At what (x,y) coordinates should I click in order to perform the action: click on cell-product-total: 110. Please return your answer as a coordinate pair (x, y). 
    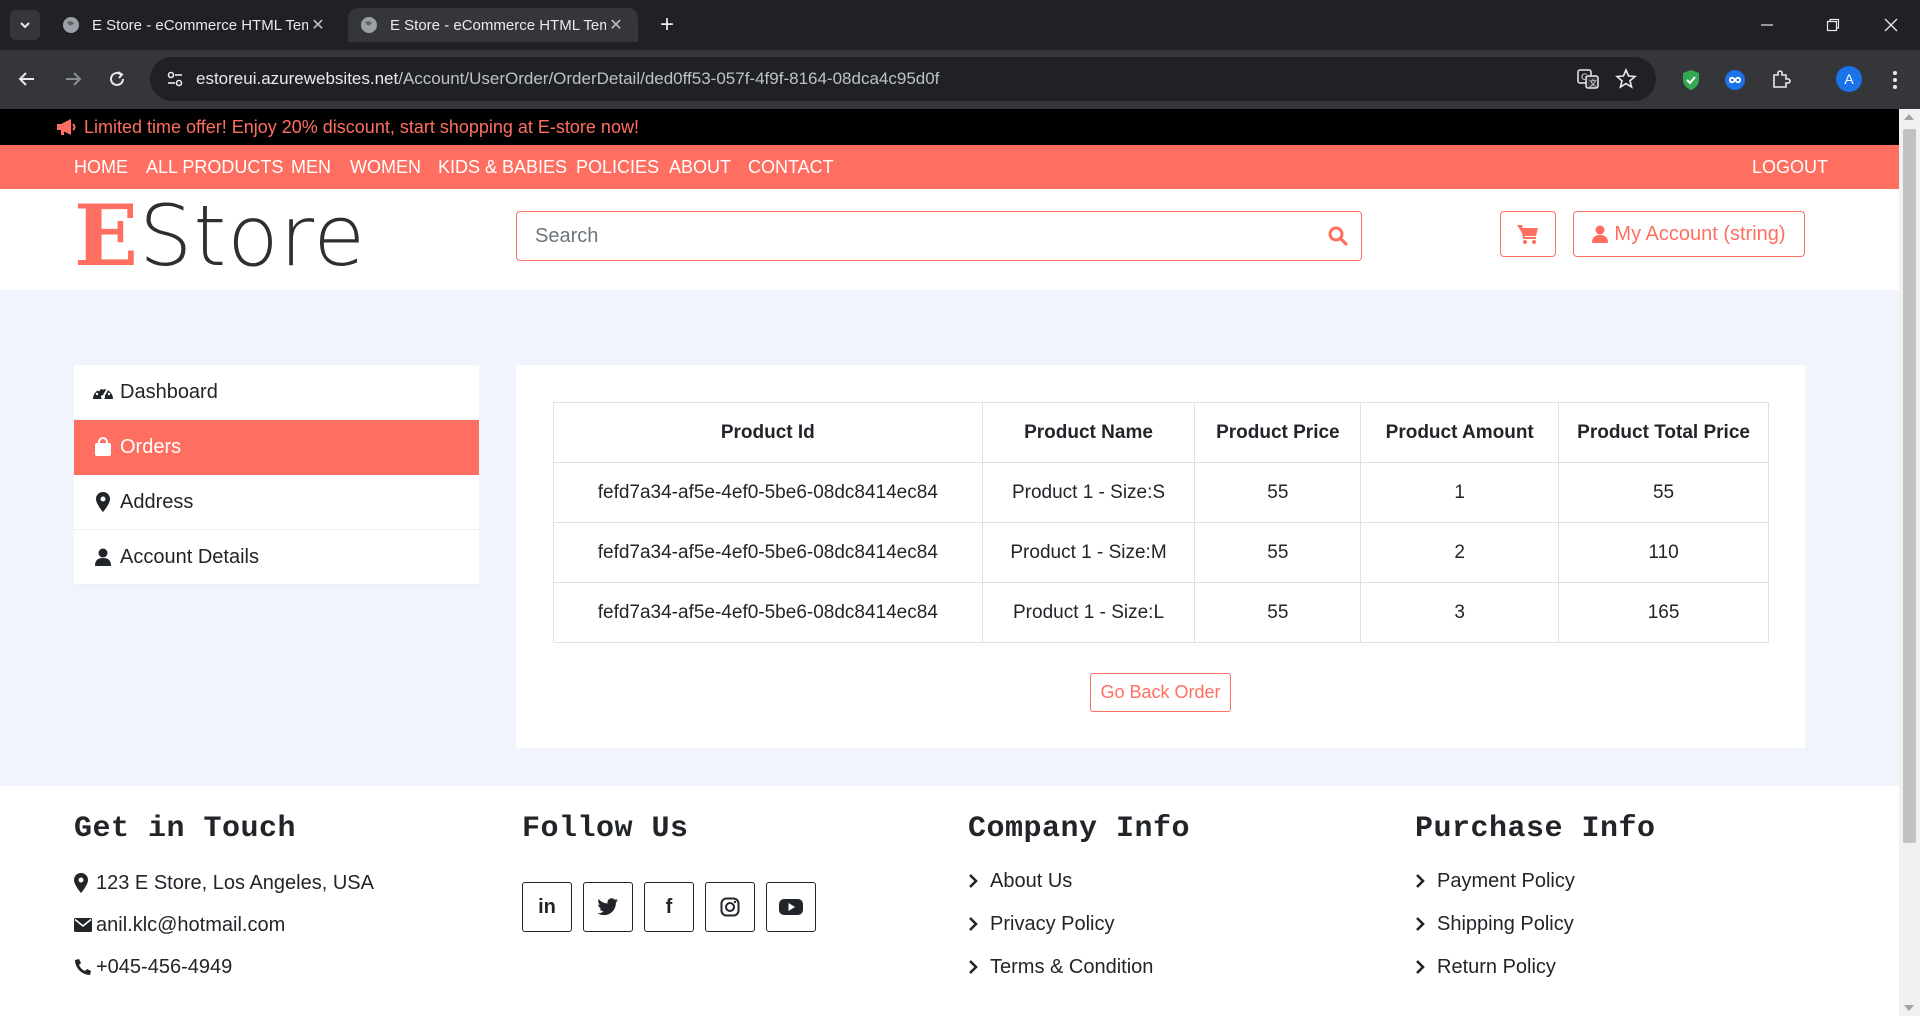
    Looking at the image, I should click on (1663, 552).